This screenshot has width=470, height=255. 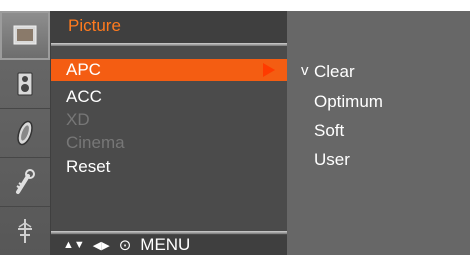 I want to click on menu-item-label: Cinema, so click(x=95, y=142).